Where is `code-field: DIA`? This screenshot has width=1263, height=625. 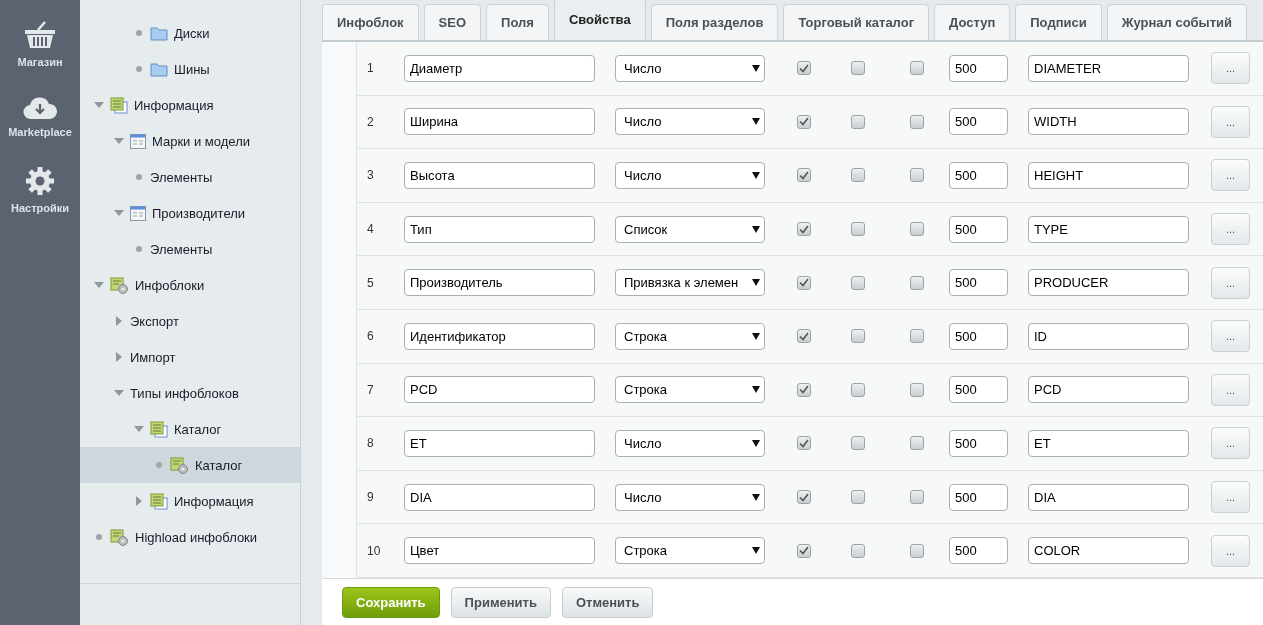 code-field: DIA is located at coordinates (1108, 497).